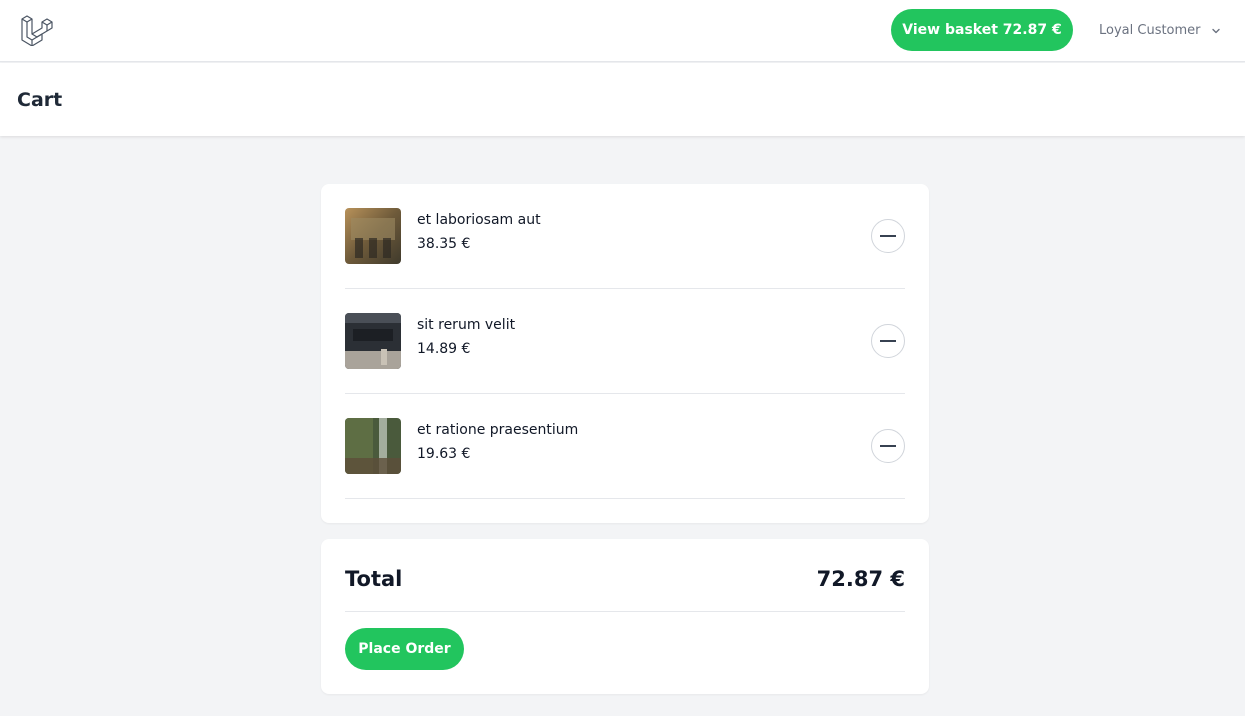  Describe the element at coordinates (1150, 30) in the screenshot. I see `user-name: Loyal Customer` at that location.